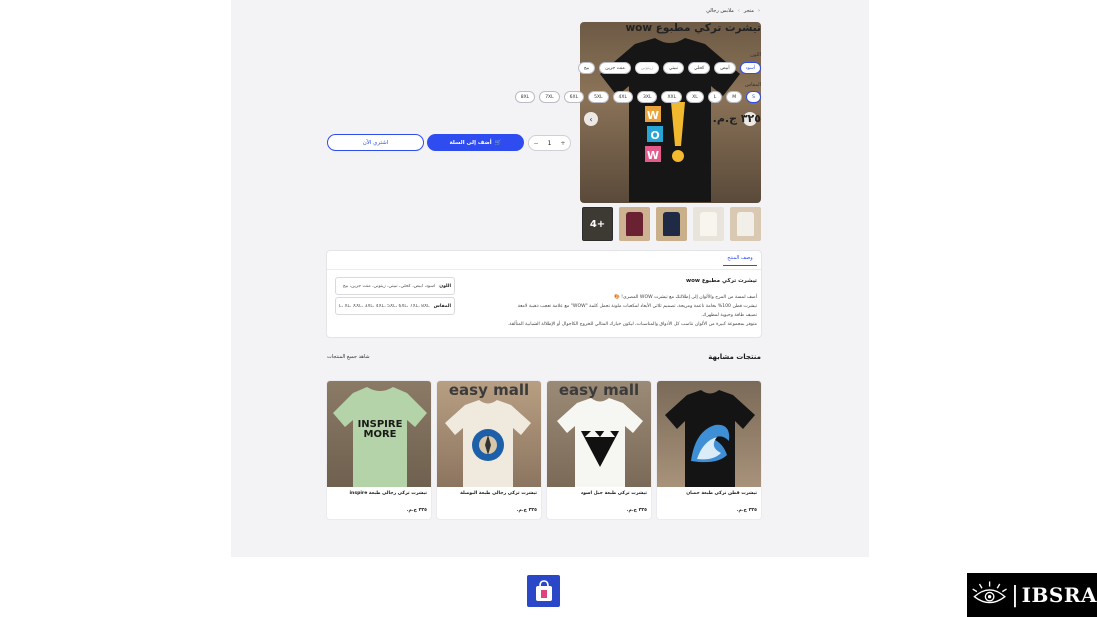 The height and width of the screenshot is (617, 1097). I want to click on similar-products-title: منتجات مشابهة, so click(734, 357).